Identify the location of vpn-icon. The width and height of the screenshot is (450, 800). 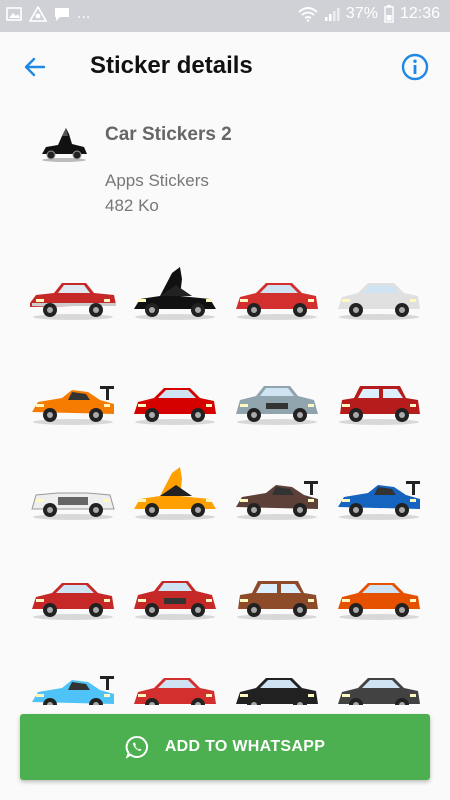
(38, 14).